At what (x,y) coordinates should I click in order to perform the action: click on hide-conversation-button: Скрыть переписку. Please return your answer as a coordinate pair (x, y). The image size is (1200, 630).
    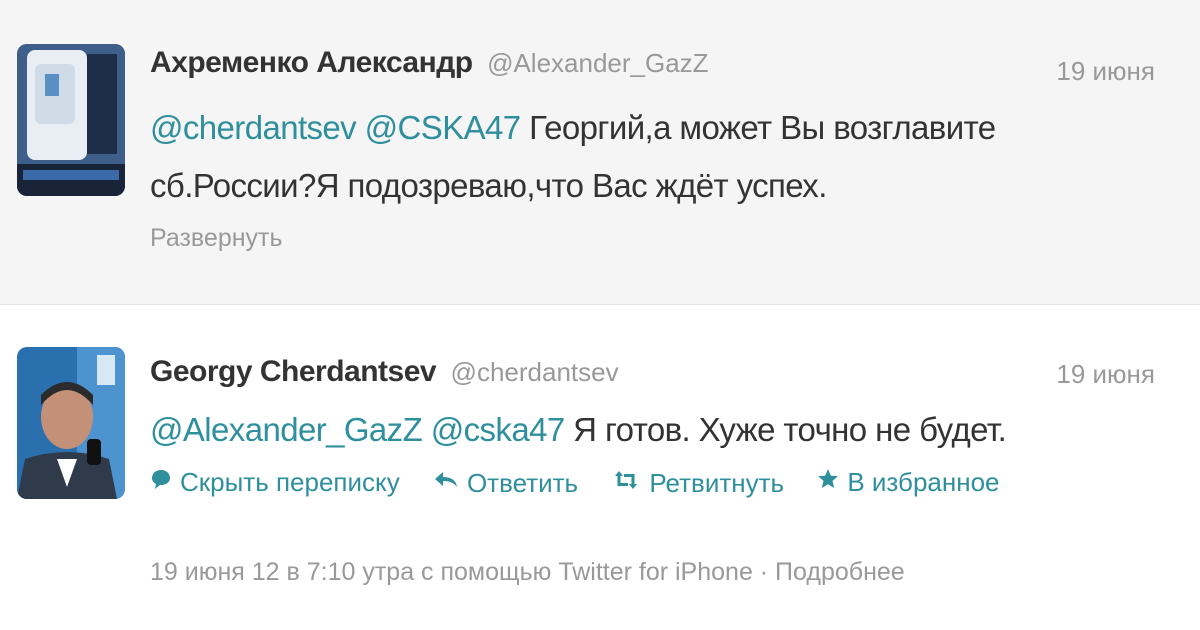
    Looking at the image, I should click on (275, 482).